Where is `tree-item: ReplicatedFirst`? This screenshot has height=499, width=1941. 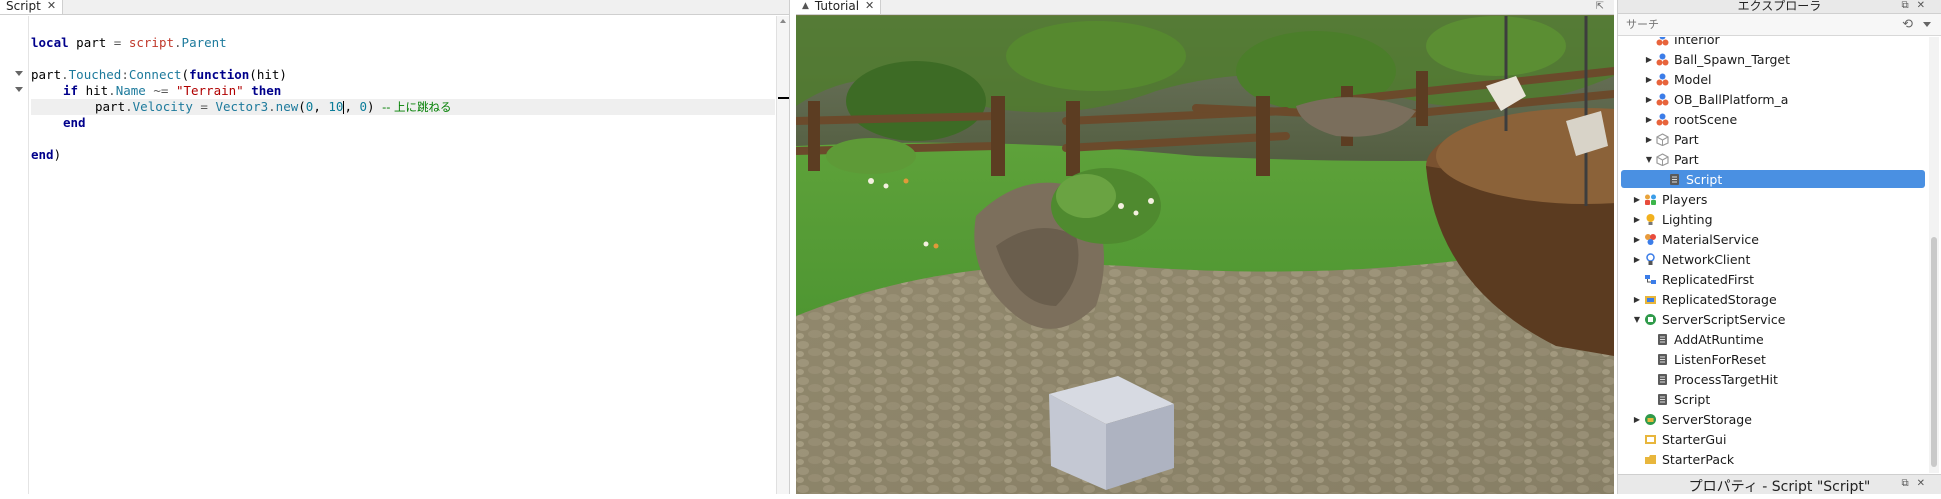 tree-item: ReplicatedFirst is located at coordinates (1772, 279).